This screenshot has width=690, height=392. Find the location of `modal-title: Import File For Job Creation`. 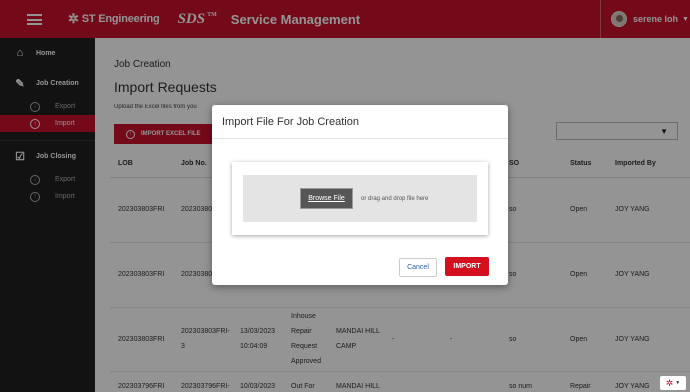

modal-title: Import File For Job Creation is located at coordinates (360, 122).